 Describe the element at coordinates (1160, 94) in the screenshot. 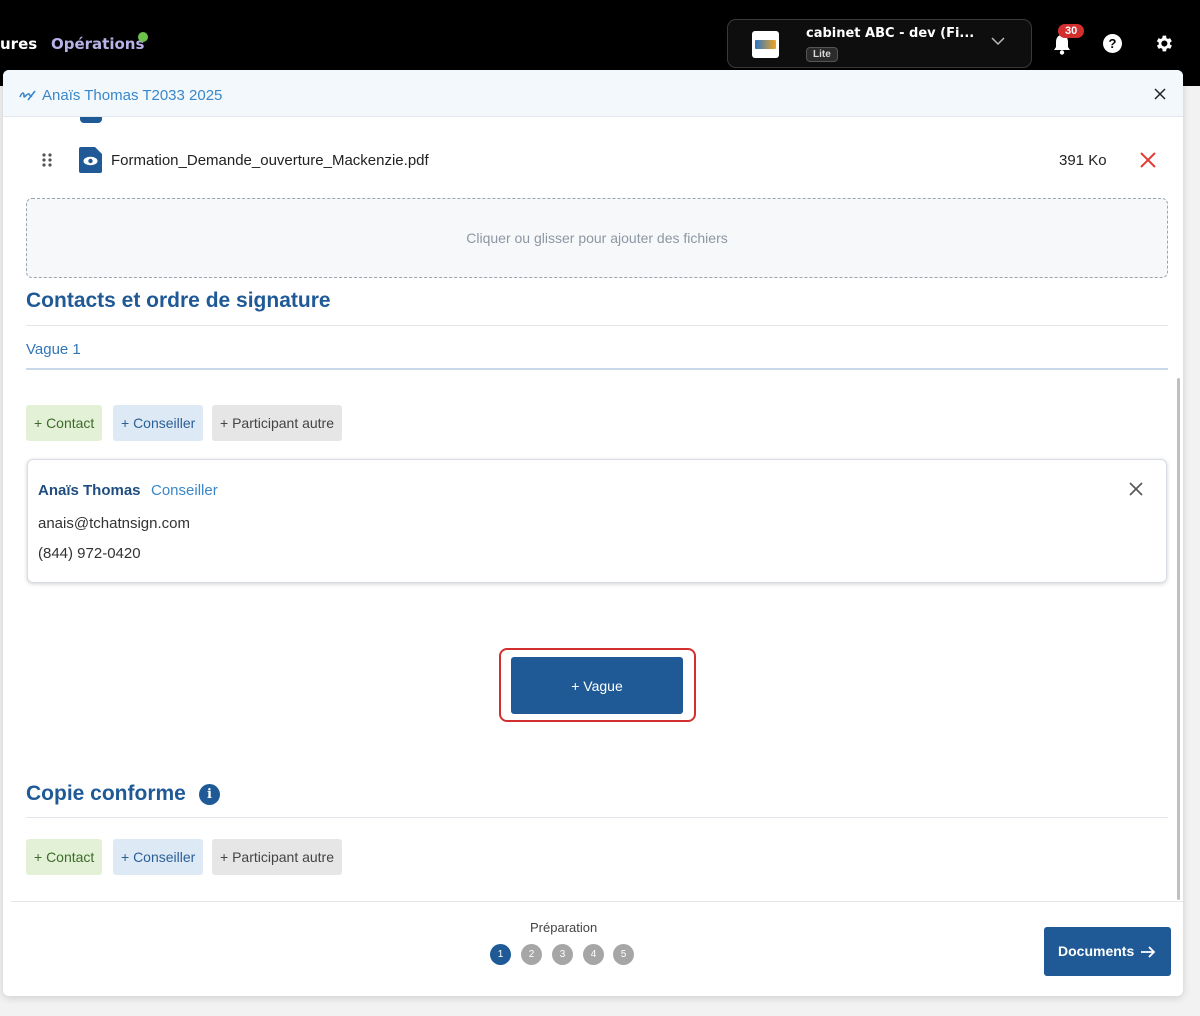

I see `close-icon` at that location.